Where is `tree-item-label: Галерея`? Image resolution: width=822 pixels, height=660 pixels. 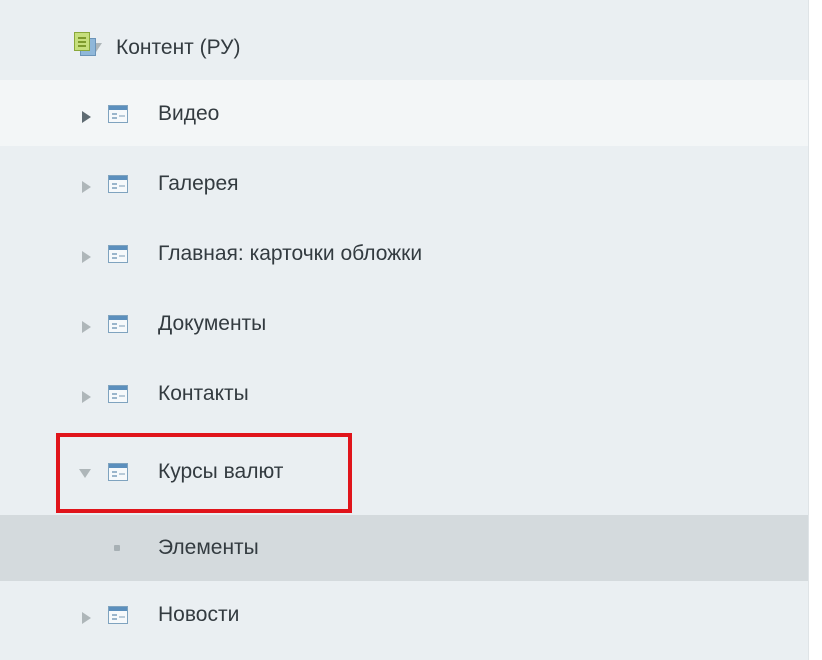 tree-item-label: Галерея is located at coordinates (198, 183).